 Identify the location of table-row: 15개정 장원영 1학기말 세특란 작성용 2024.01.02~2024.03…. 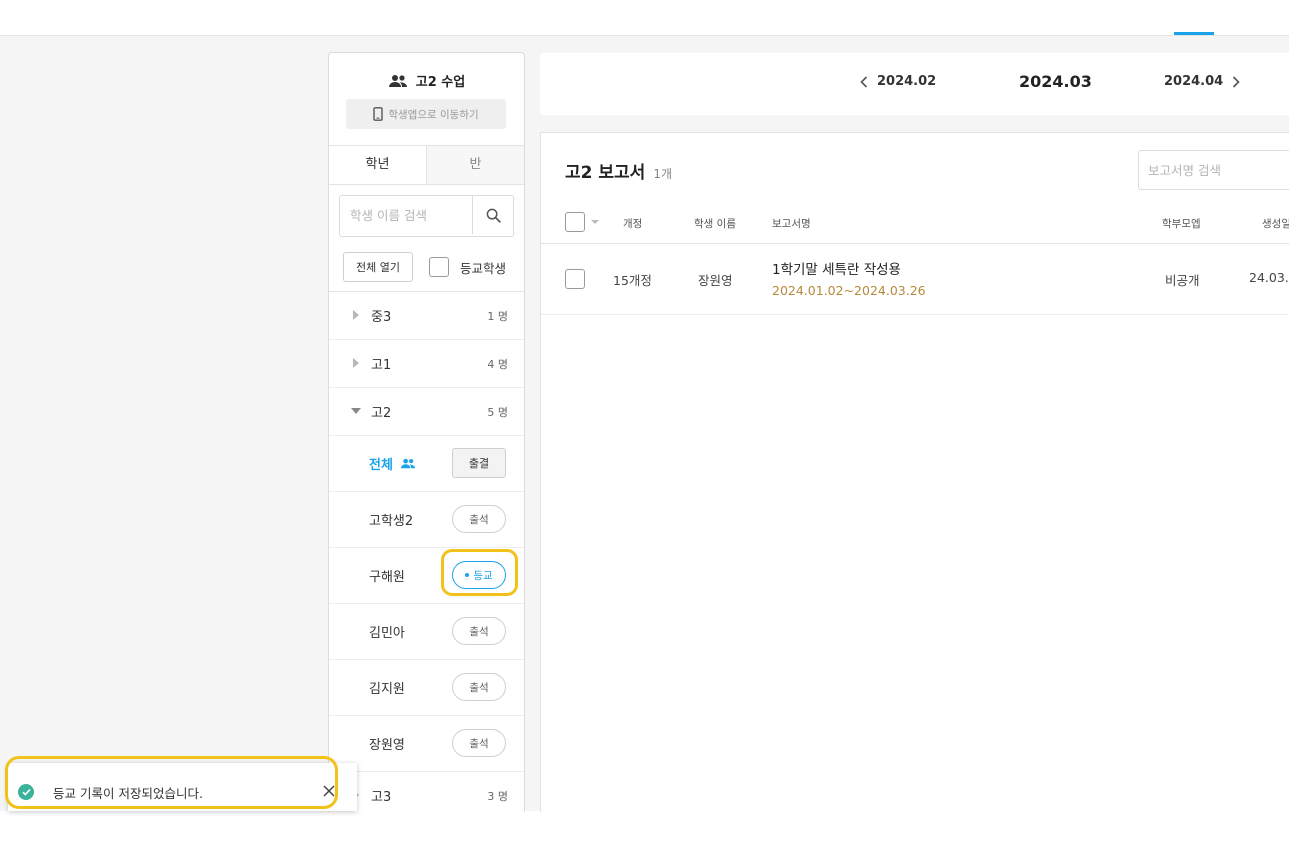
(915, 279).